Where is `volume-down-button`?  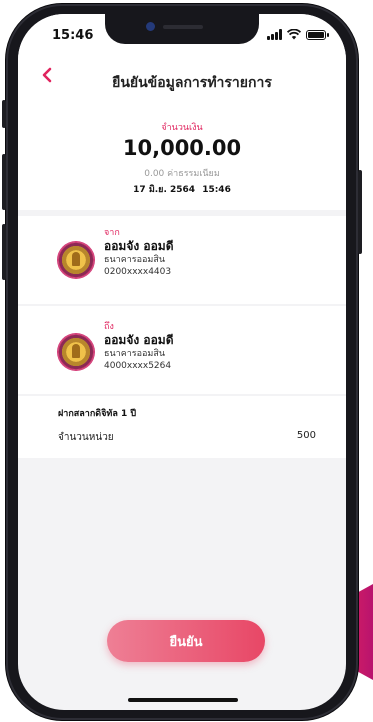
volume-down-button is located at coordinates (4, 252).